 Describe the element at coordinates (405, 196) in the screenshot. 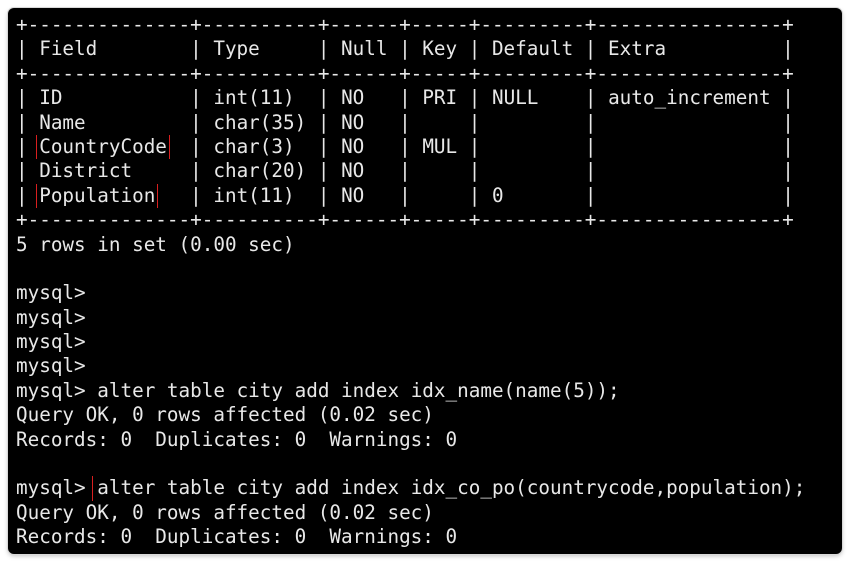

I see `table-row: | Population | int(11) | NO | | 0 | |` at that location.